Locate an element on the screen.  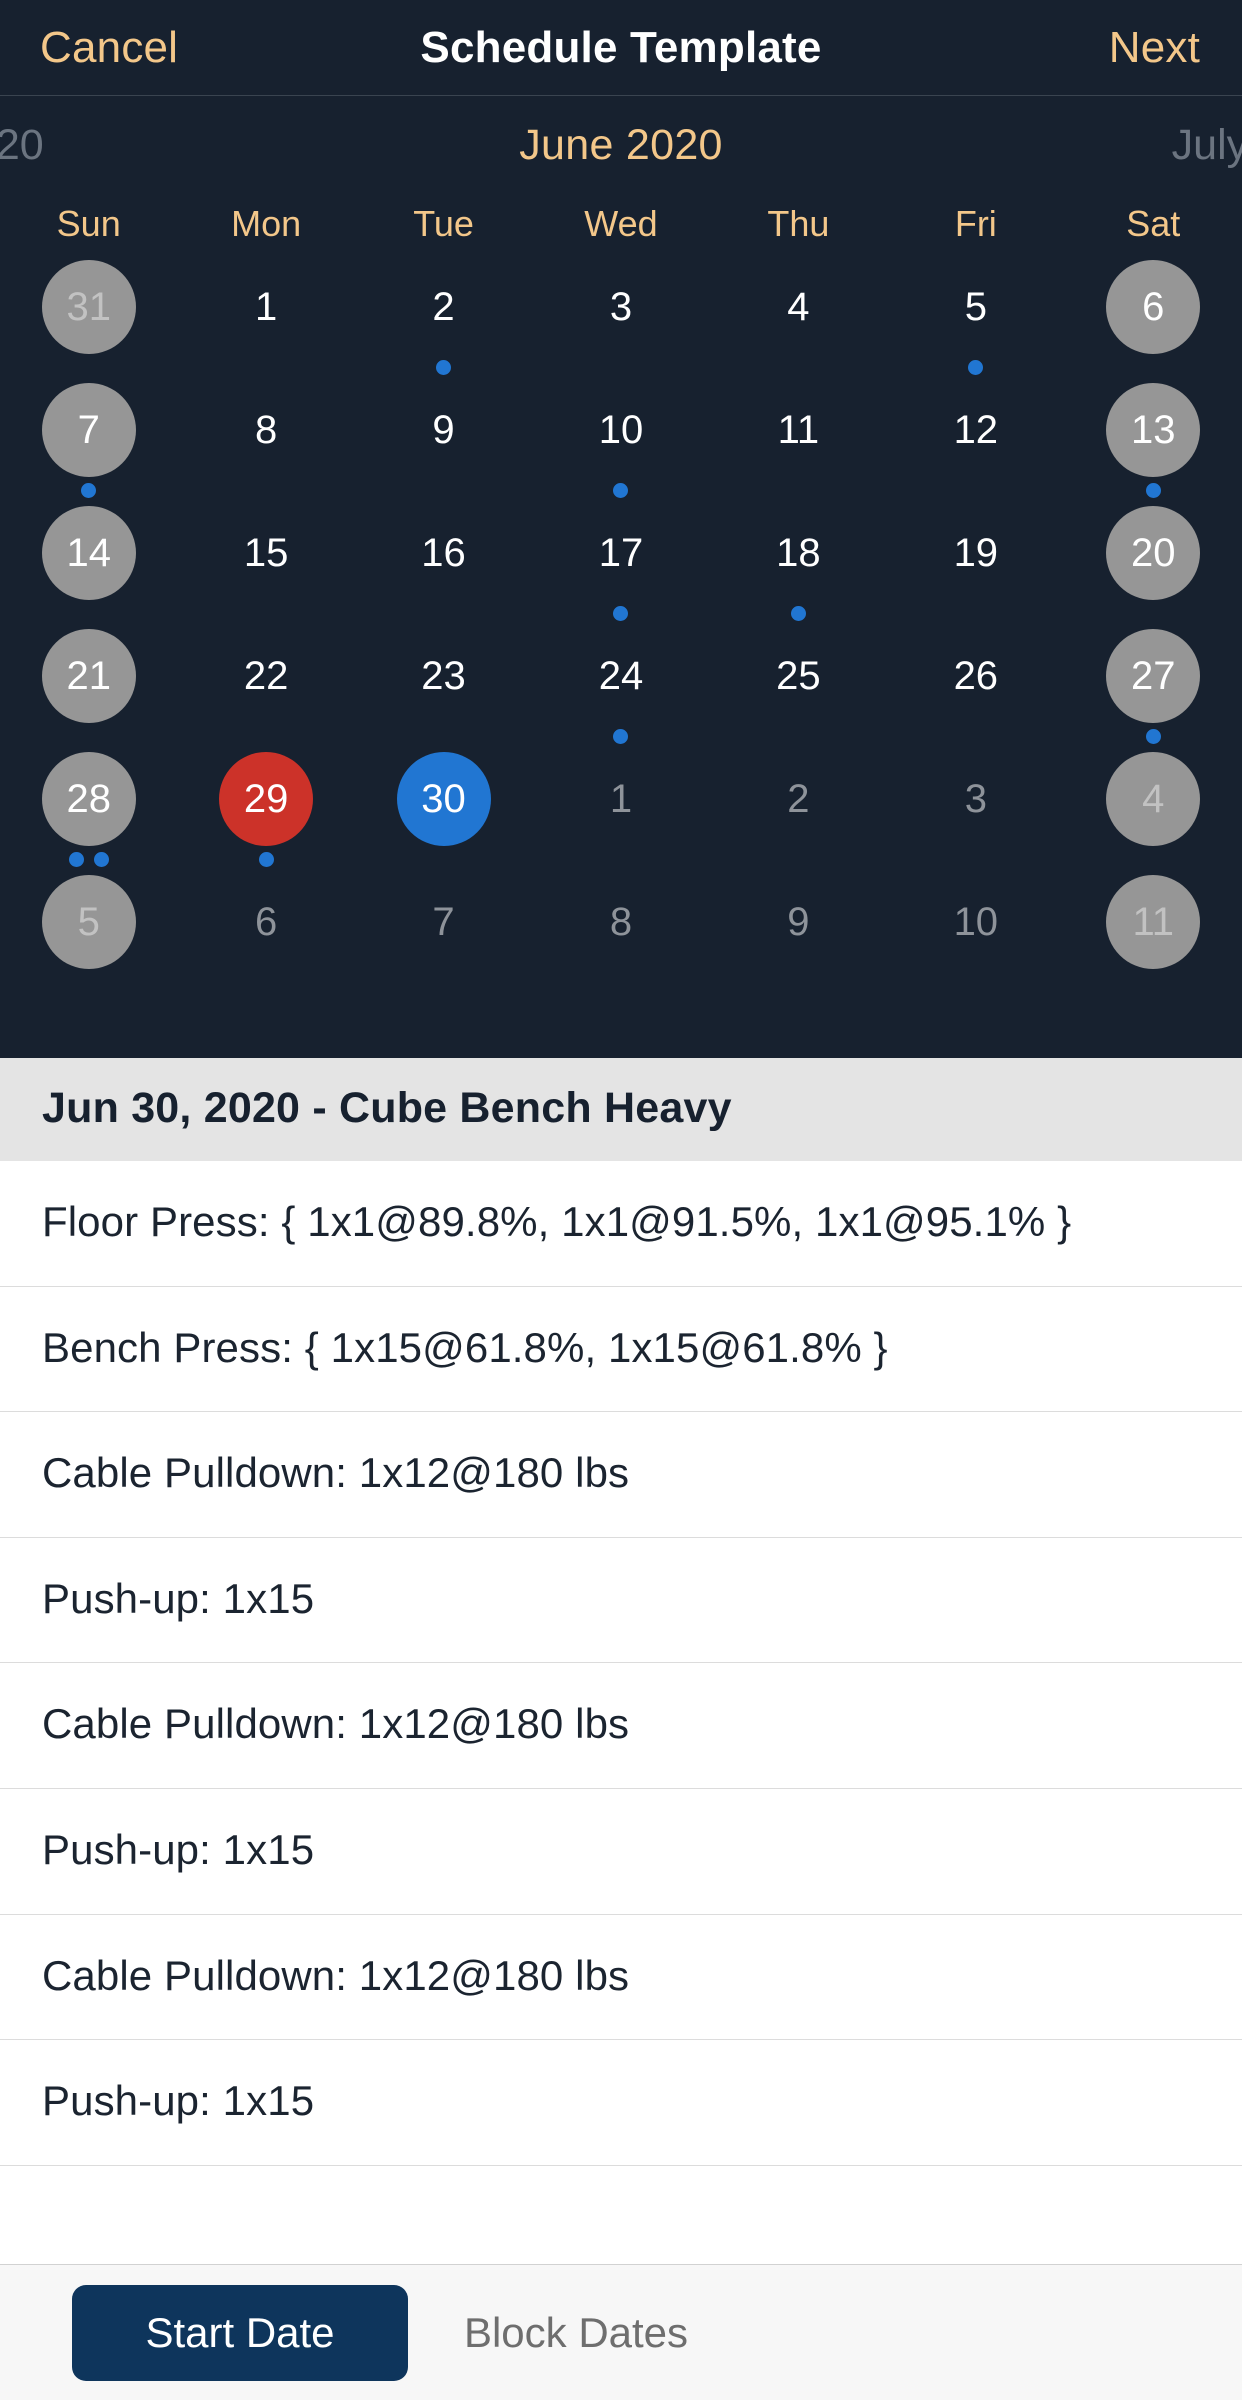
calendar-day-cell: 24 is located at coordinates (620, 690).